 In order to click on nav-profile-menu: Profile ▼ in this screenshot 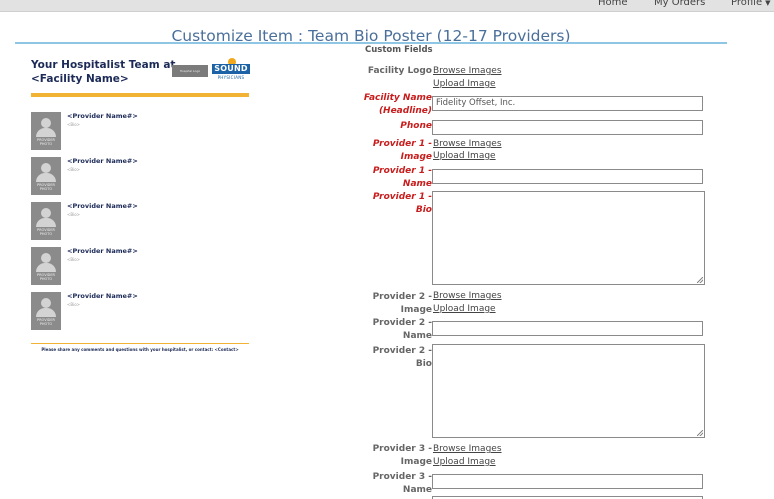, I will do `click(750, 4)`.